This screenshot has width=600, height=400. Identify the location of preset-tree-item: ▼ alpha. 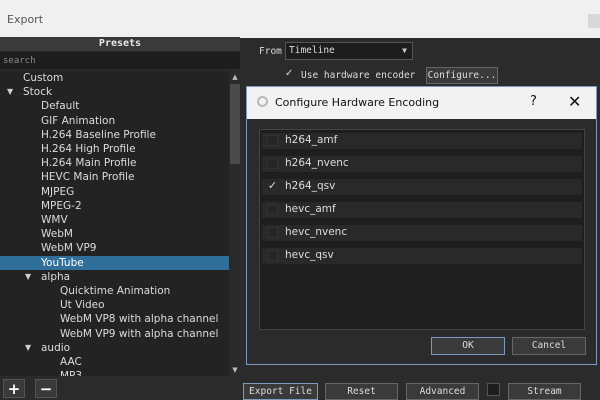
(114, 277).